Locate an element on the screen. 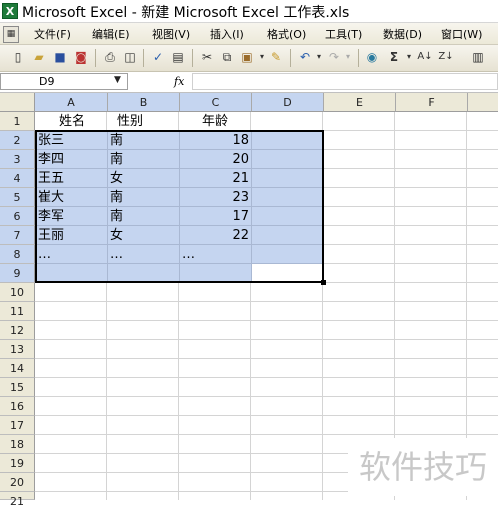 This screenshot has height=511, width=498. select-all-button is located at coordinates (17, 102).